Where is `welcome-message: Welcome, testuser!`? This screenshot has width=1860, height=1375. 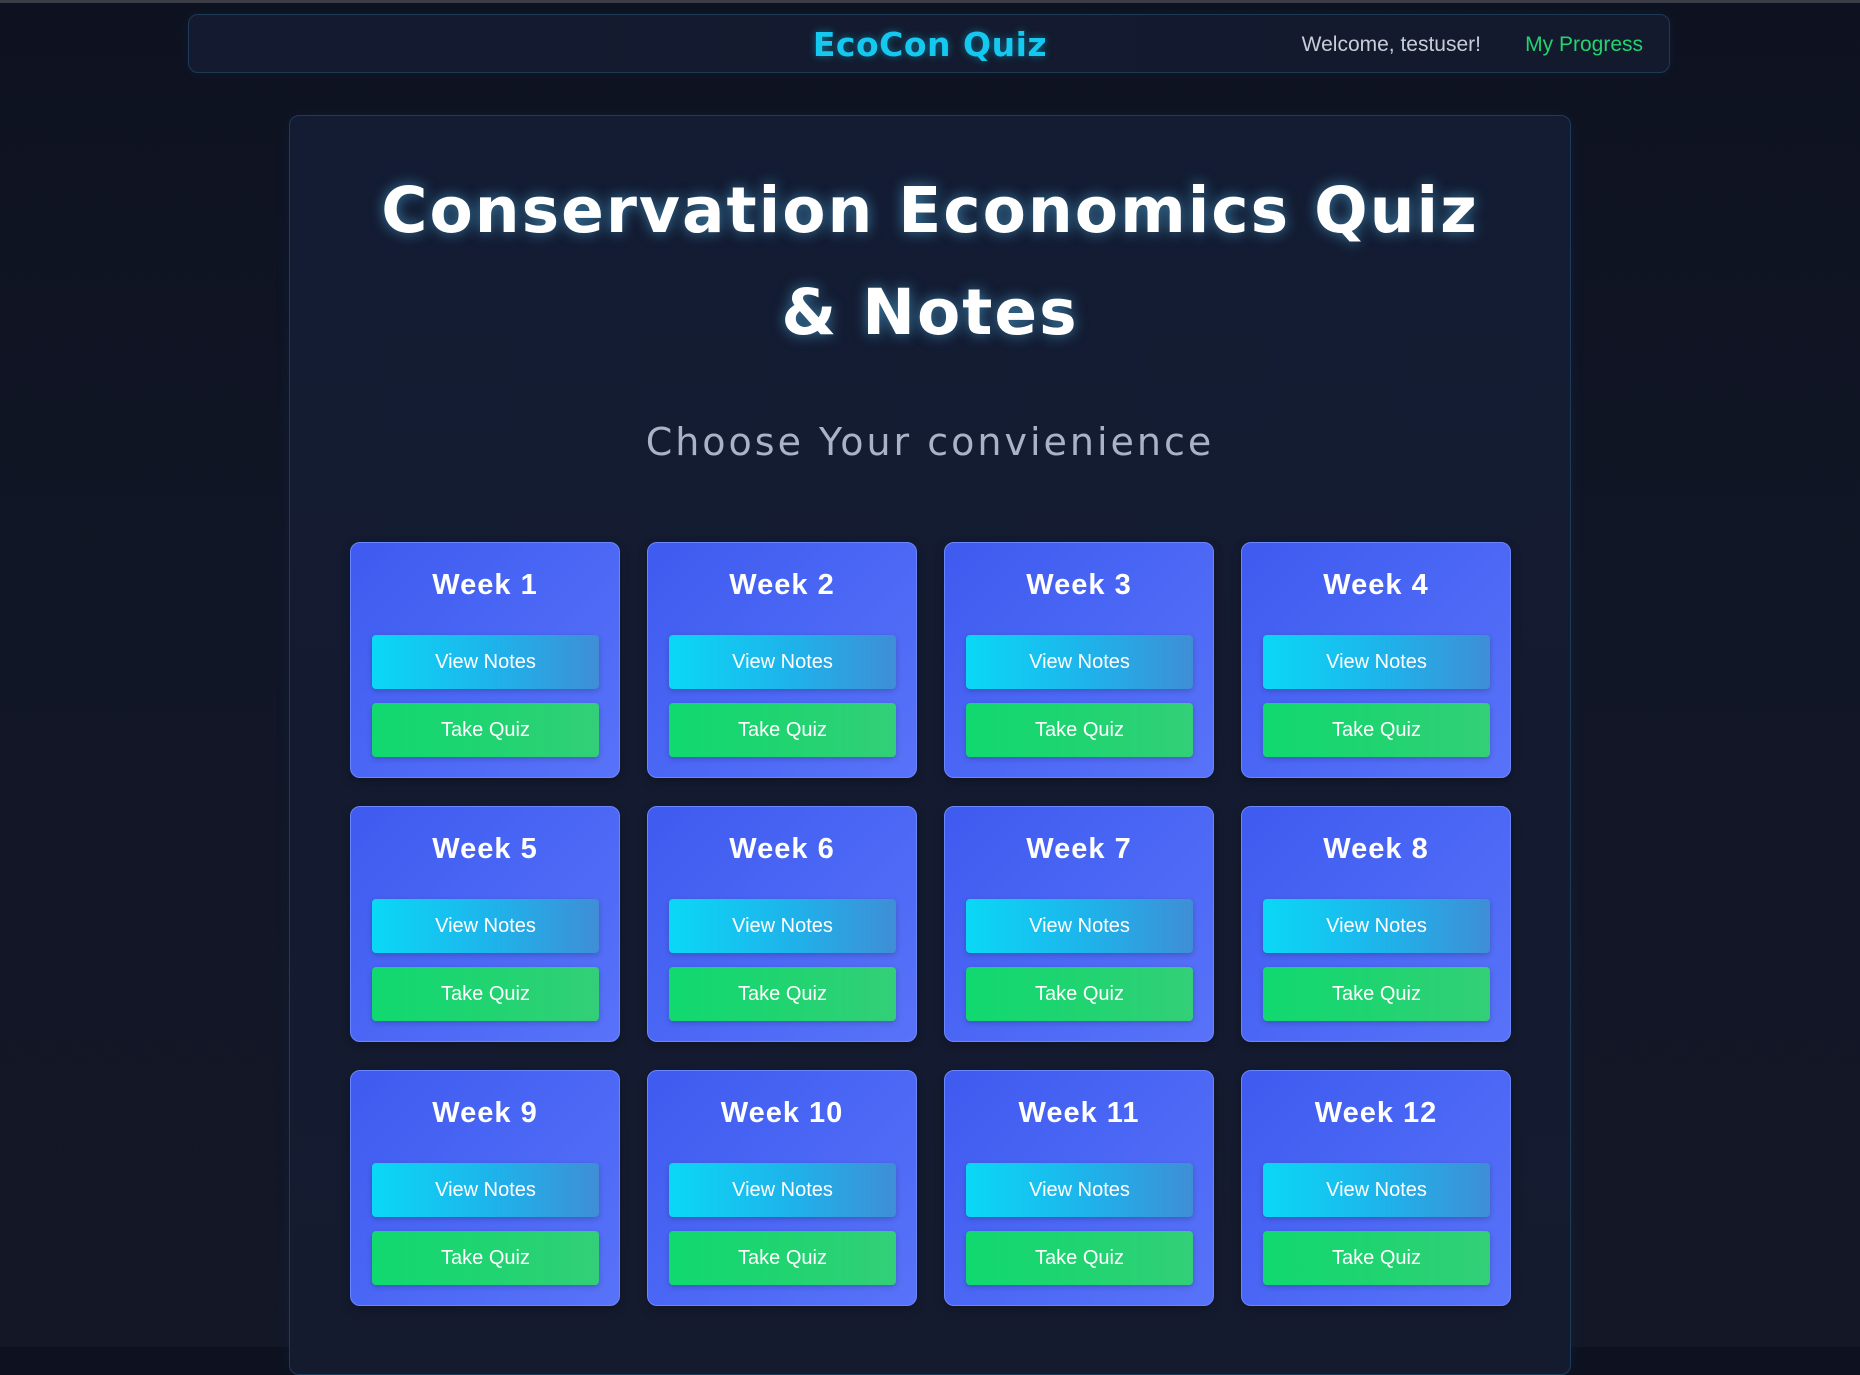 welcome-message: Welcome, testuser! is located at coordinates (1391, 44).